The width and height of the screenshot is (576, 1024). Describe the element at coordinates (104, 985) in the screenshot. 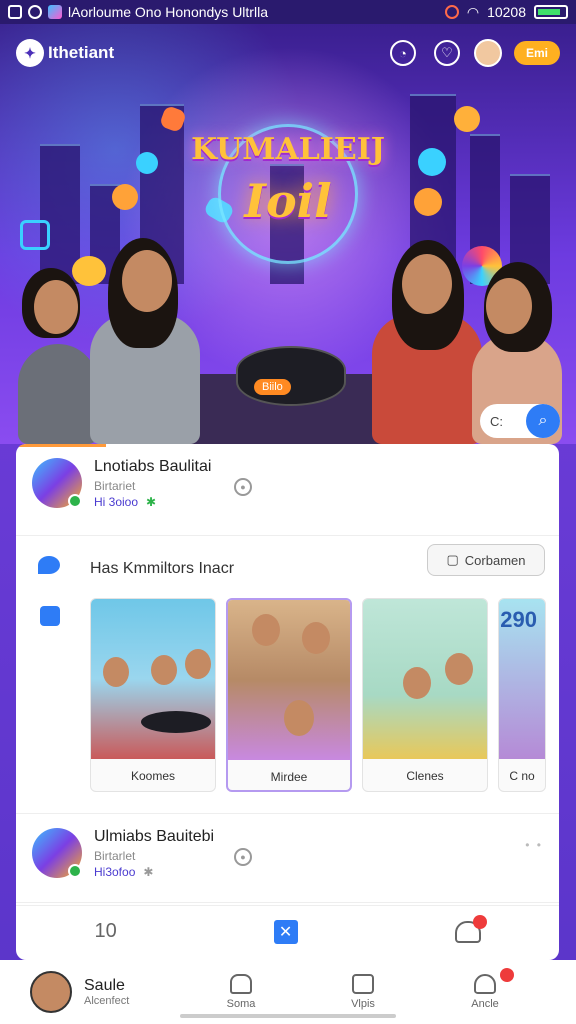

I see `nav-user-name: Saule` at that location.